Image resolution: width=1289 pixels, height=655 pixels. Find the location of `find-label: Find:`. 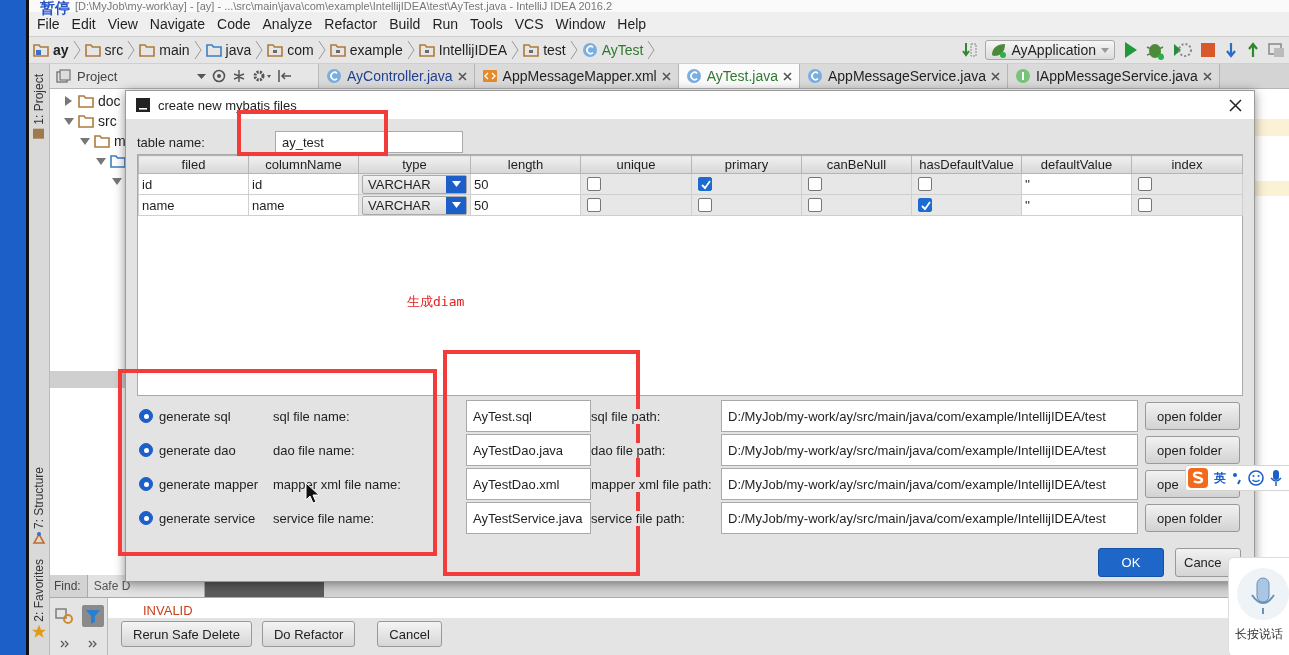

find-label: Find: is located at coordinates (67, 586).